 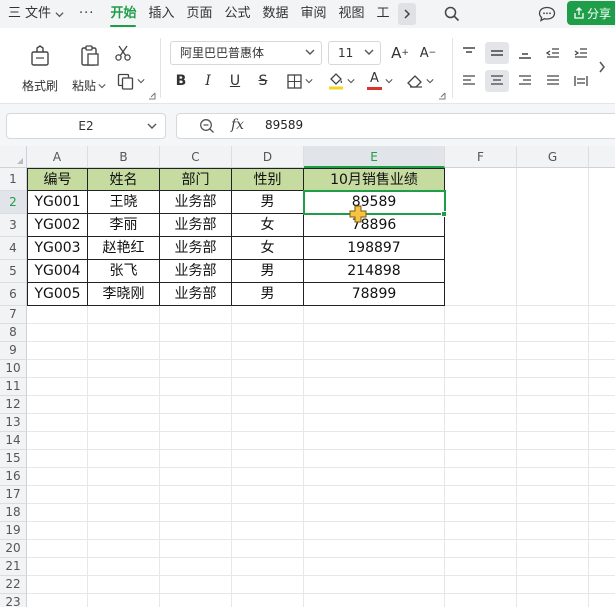 I want to click on column-header-b: B, so click(x=124, y=157).